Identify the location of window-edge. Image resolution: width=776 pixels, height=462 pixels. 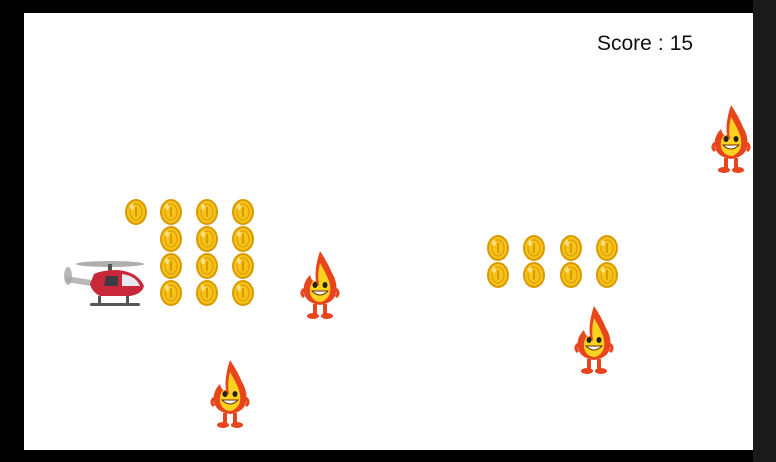
(764, 231).